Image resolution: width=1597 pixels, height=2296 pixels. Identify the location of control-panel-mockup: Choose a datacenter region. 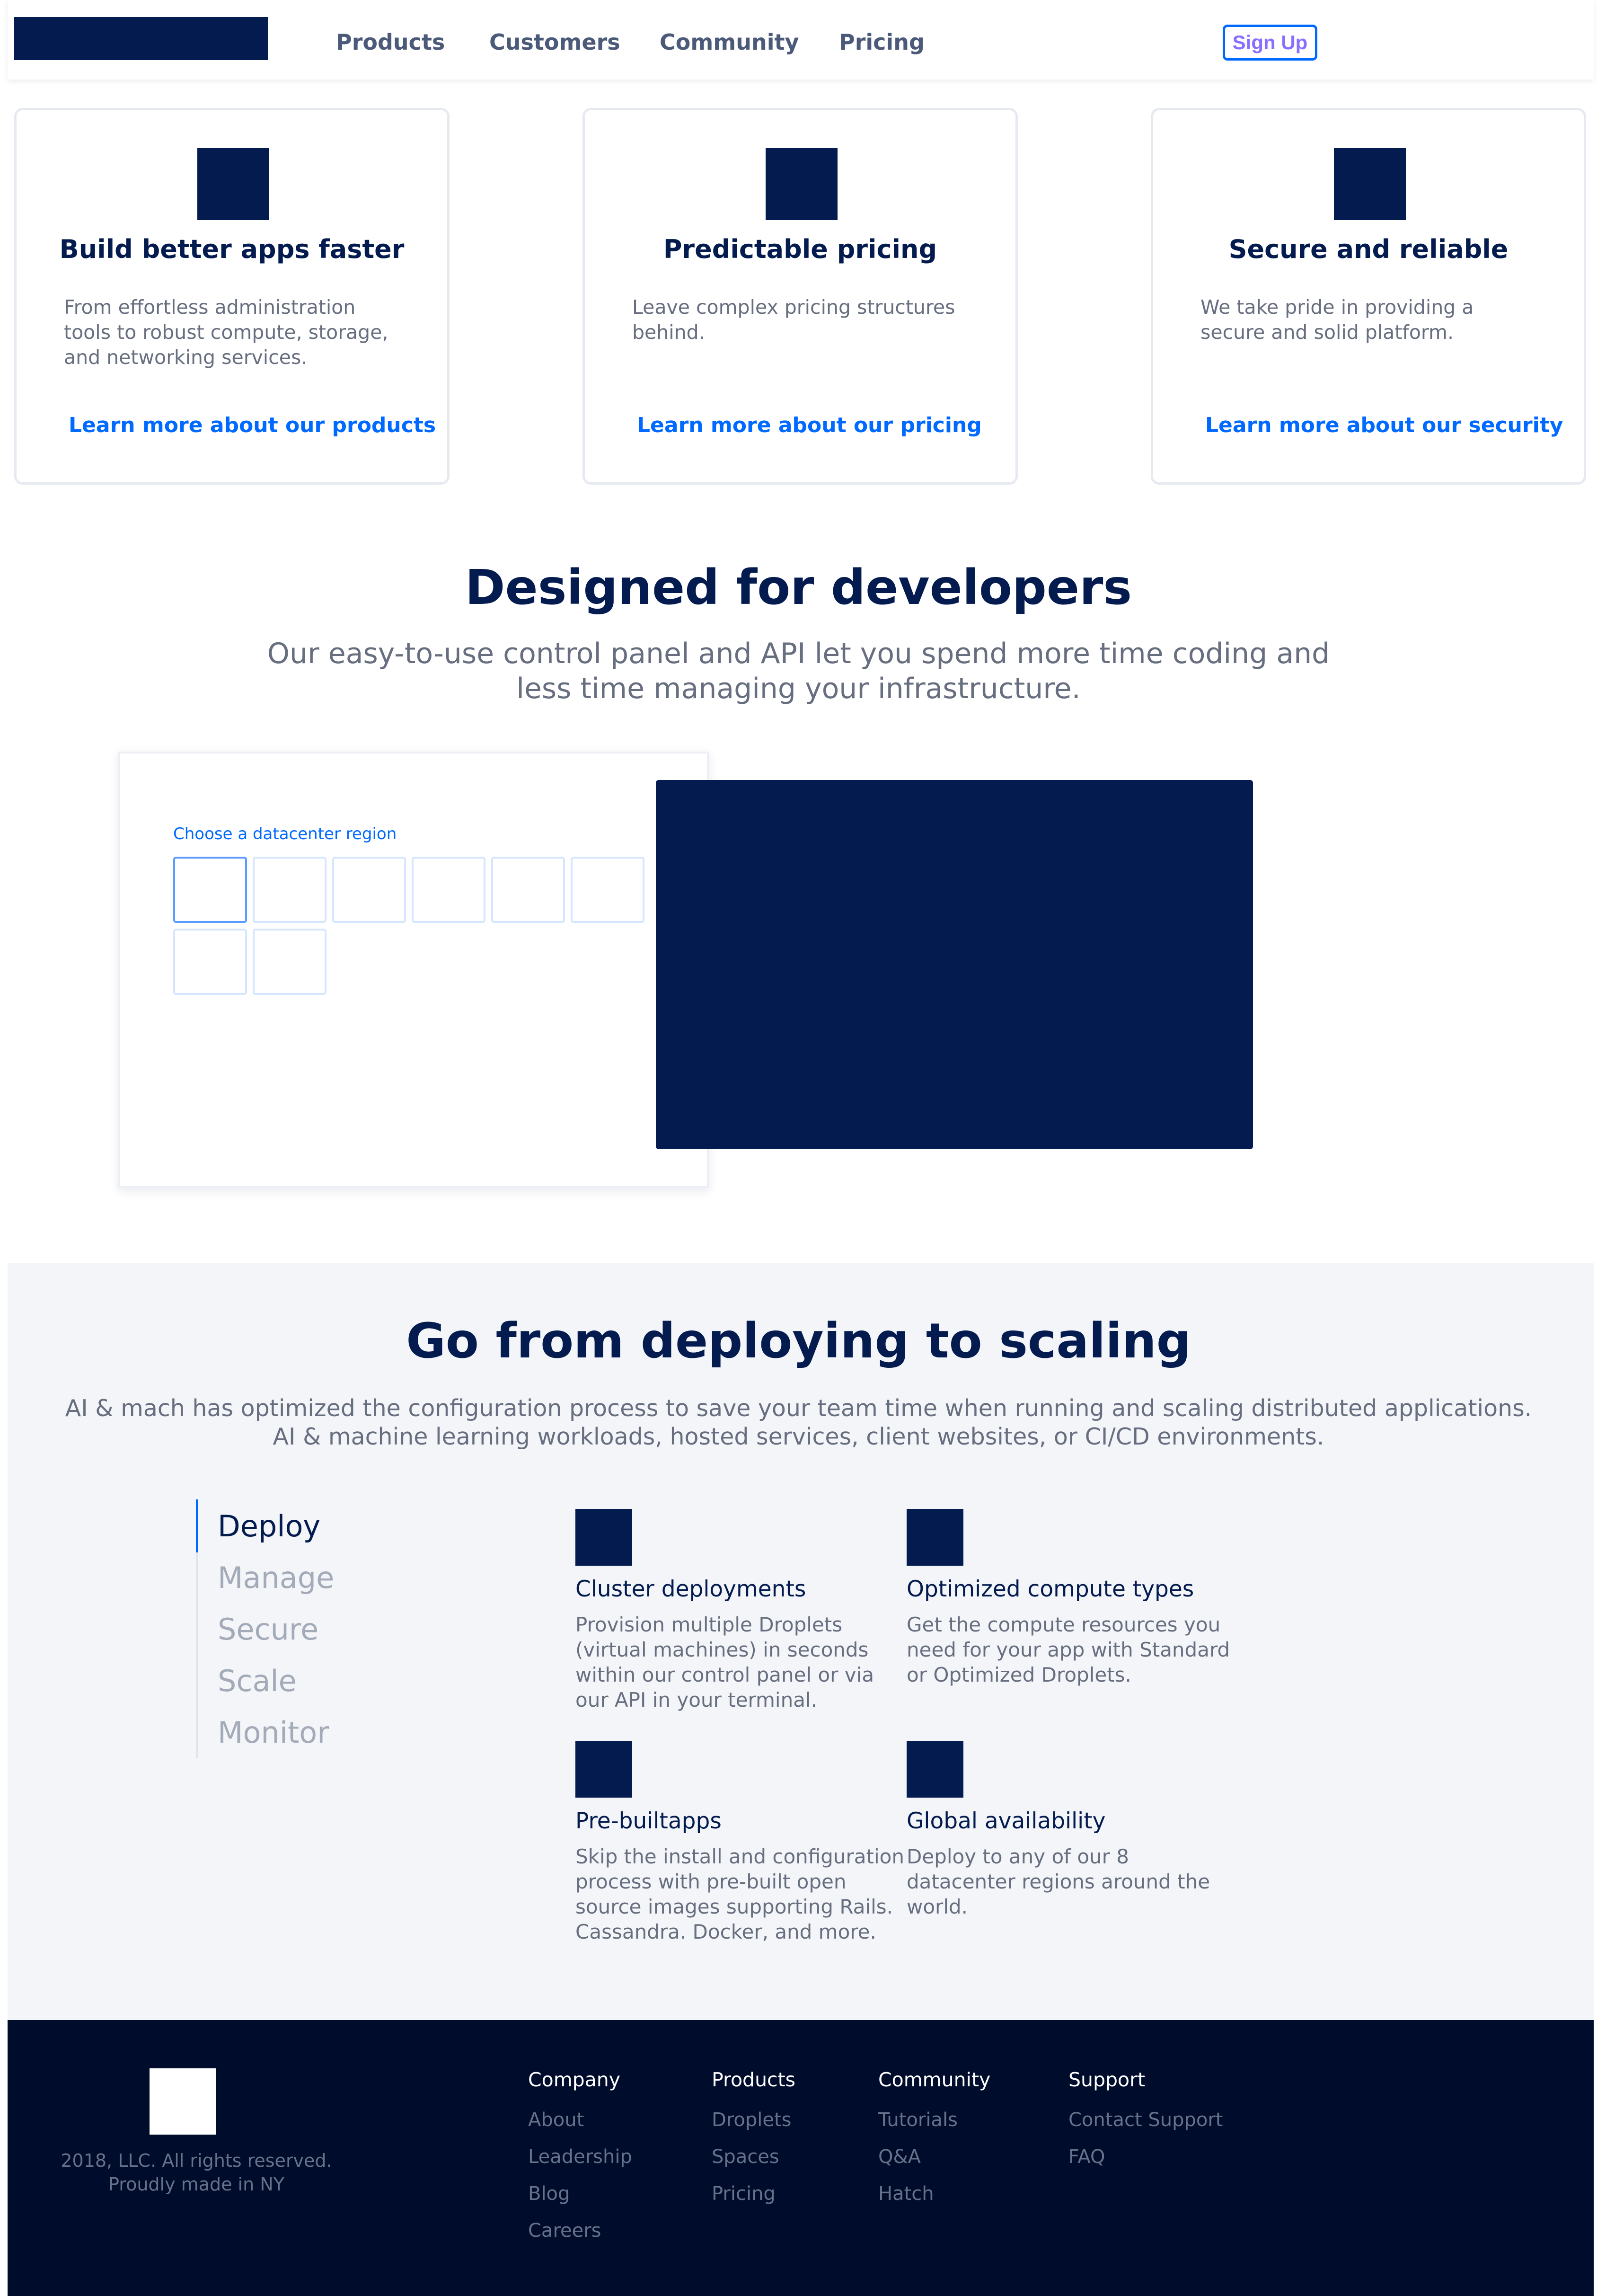
(413, 970).